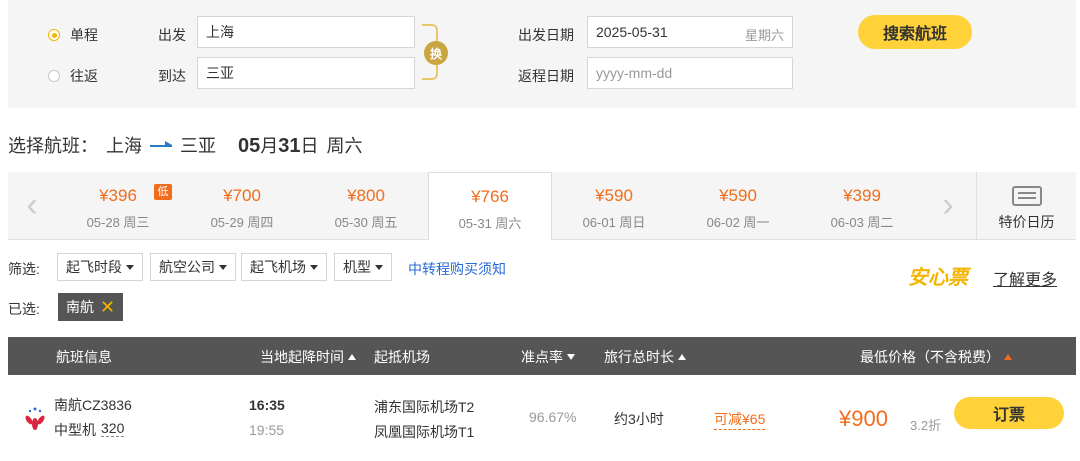  What do you see at coordinates (1026, 222) in the screenshot?
I see `calendar-label: 特价日历` at bounding box center [1026, 222].